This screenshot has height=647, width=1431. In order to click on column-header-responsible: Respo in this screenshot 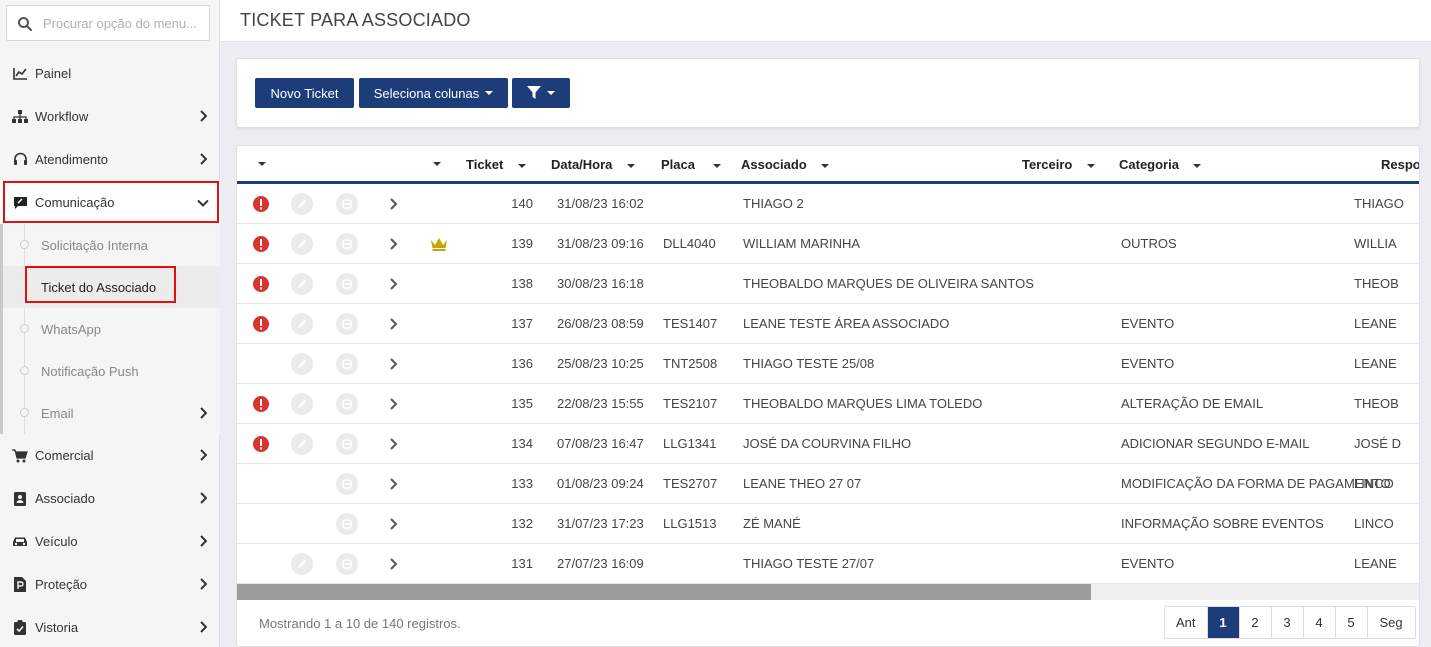, I will do `click(1400, 164)`.